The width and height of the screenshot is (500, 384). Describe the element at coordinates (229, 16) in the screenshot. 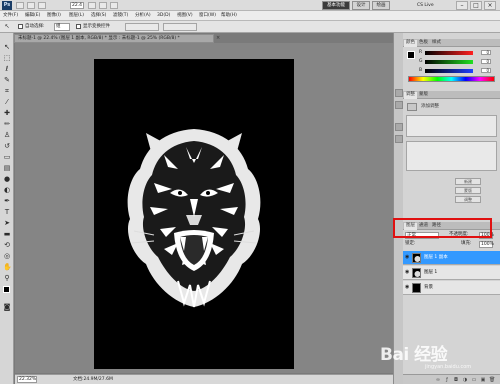

I see `menu-help: 帮助(H)` at that location.